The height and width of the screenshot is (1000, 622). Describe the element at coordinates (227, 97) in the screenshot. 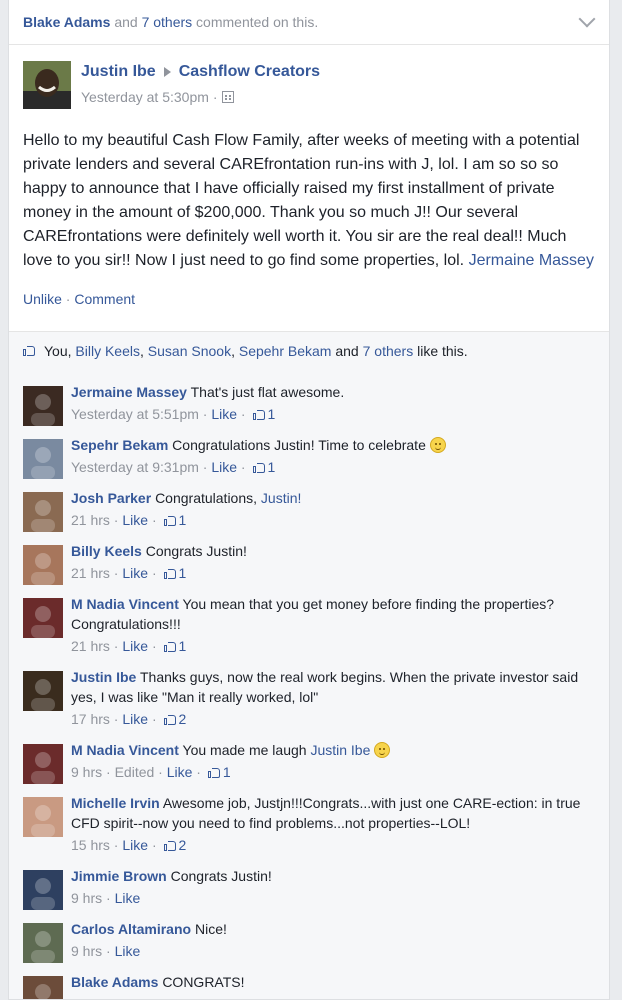

I see `audience-icon` at that location.